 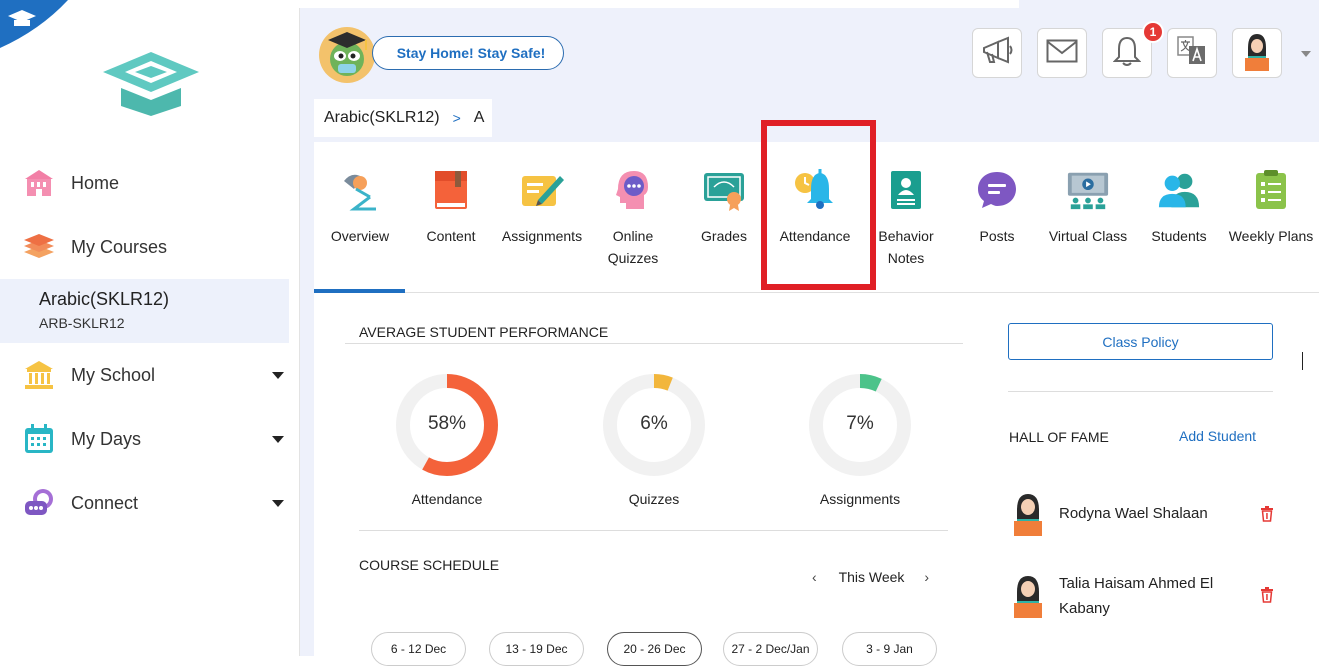 What do you see at coordinates (906, 190) in the screenshot?
I see `id-card-icon` at bounding box center [906, 190].